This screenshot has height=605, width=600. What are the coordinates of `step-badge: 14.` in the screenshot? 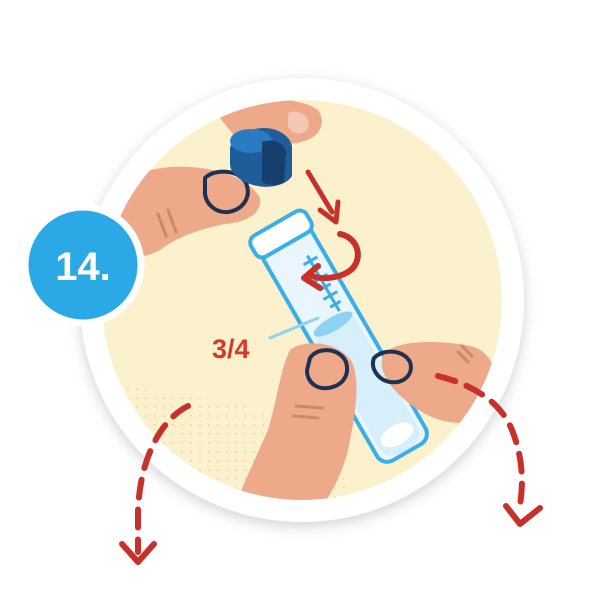 It's located at (83, 265).